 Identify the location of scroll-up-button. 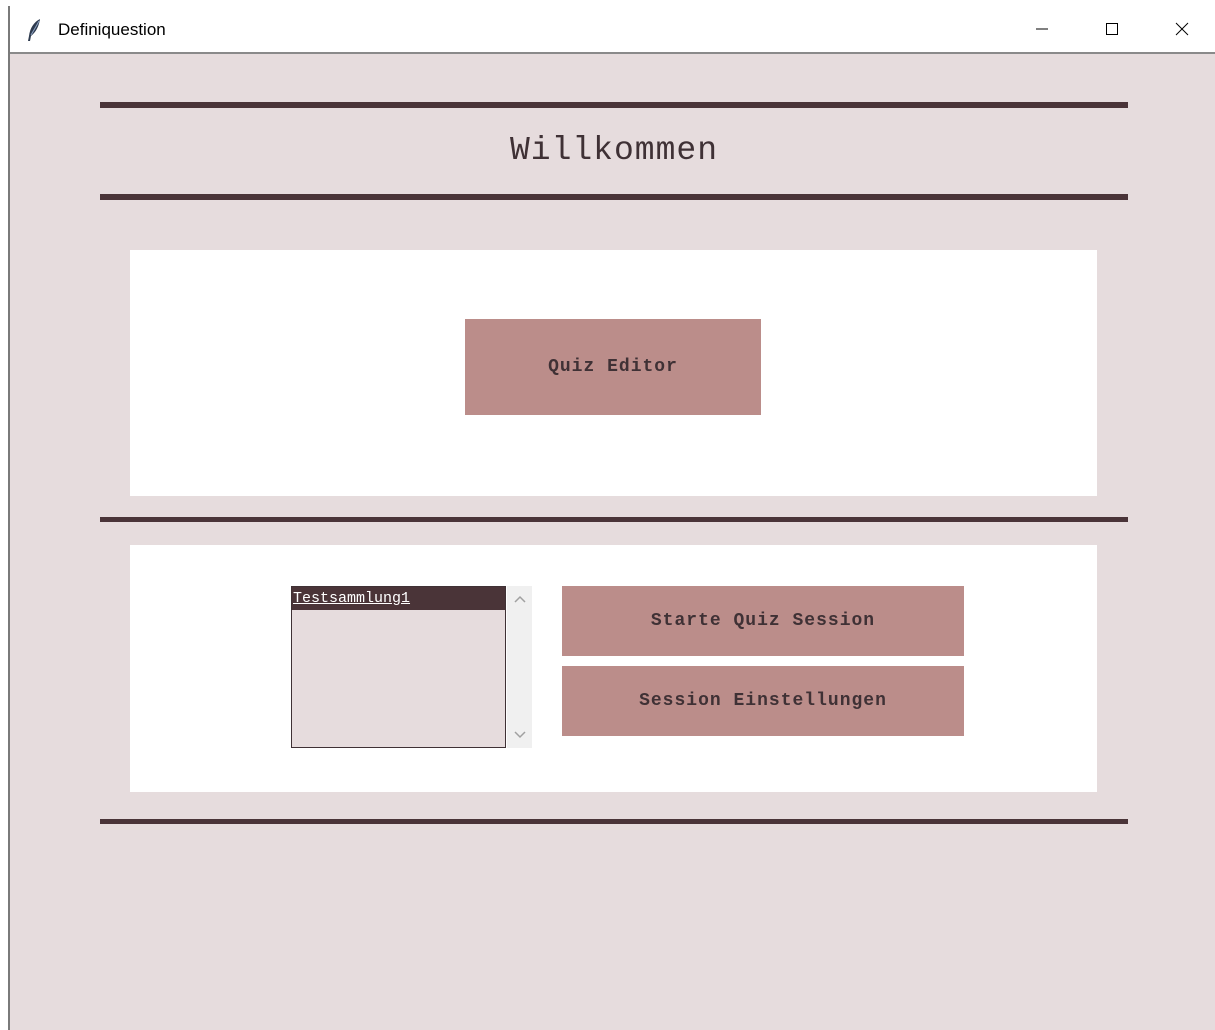
(519, 599).